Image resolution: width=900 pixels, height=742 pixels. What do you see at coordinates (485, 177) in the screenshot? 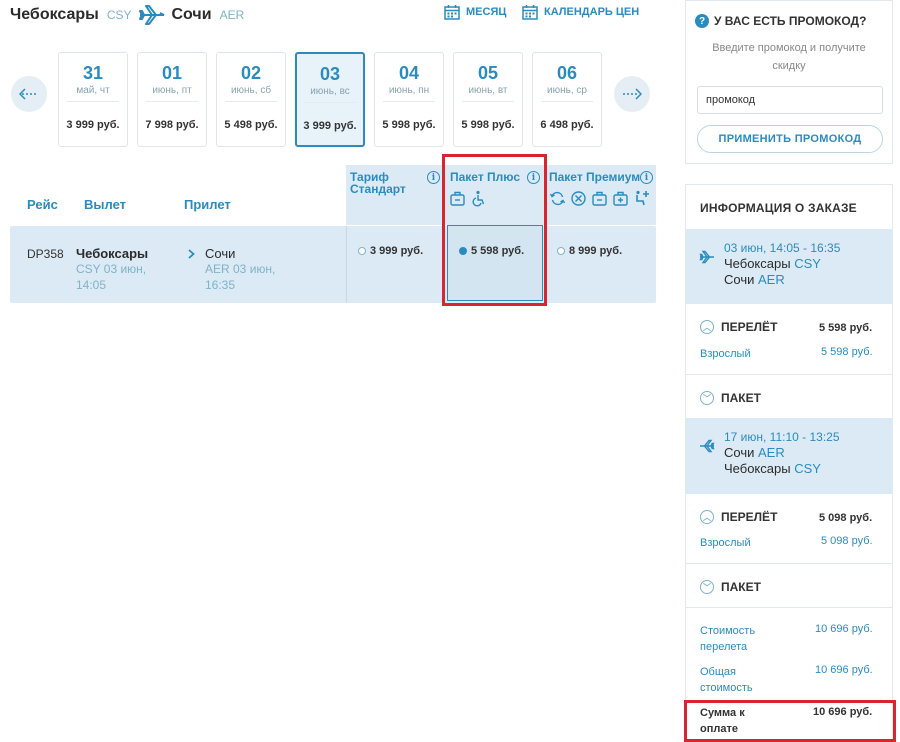
I see `tariff-plus-title: Пакет Плюс` at bounding box center [485, 177].